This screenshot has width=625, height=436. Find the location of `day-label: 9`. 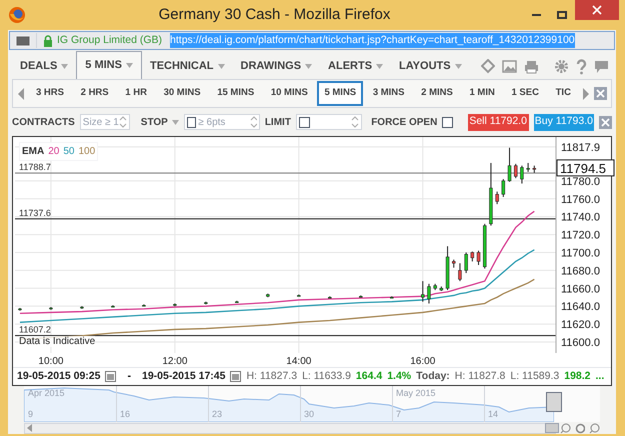

day-label: 9 is located at coordinates (31, 414).